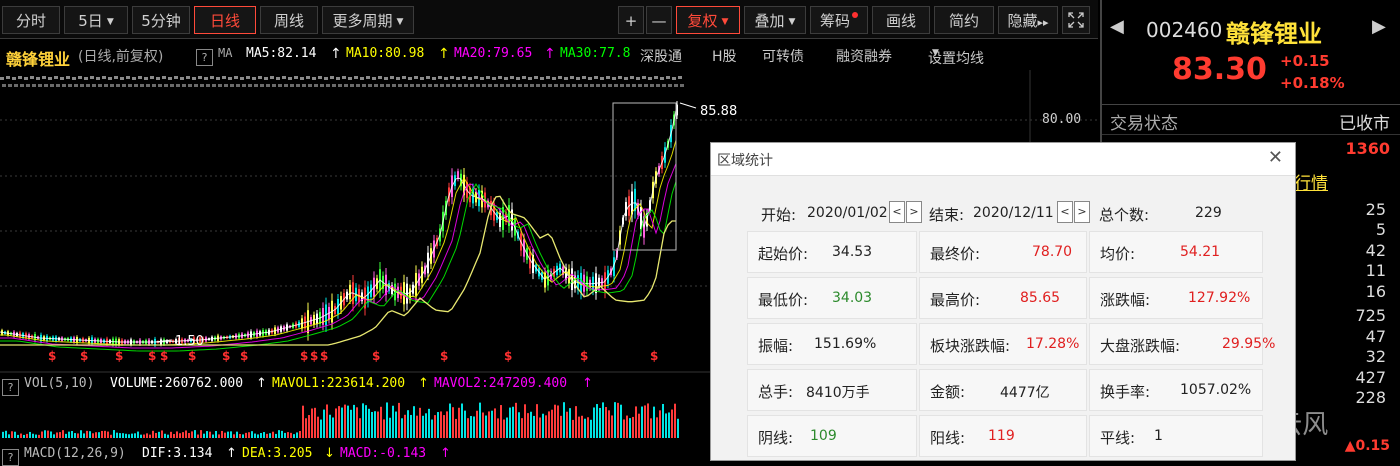  Describe the element at coordinates (1311, 181) in the screenshot. I see `industry-quote-link: 行情` at that location.